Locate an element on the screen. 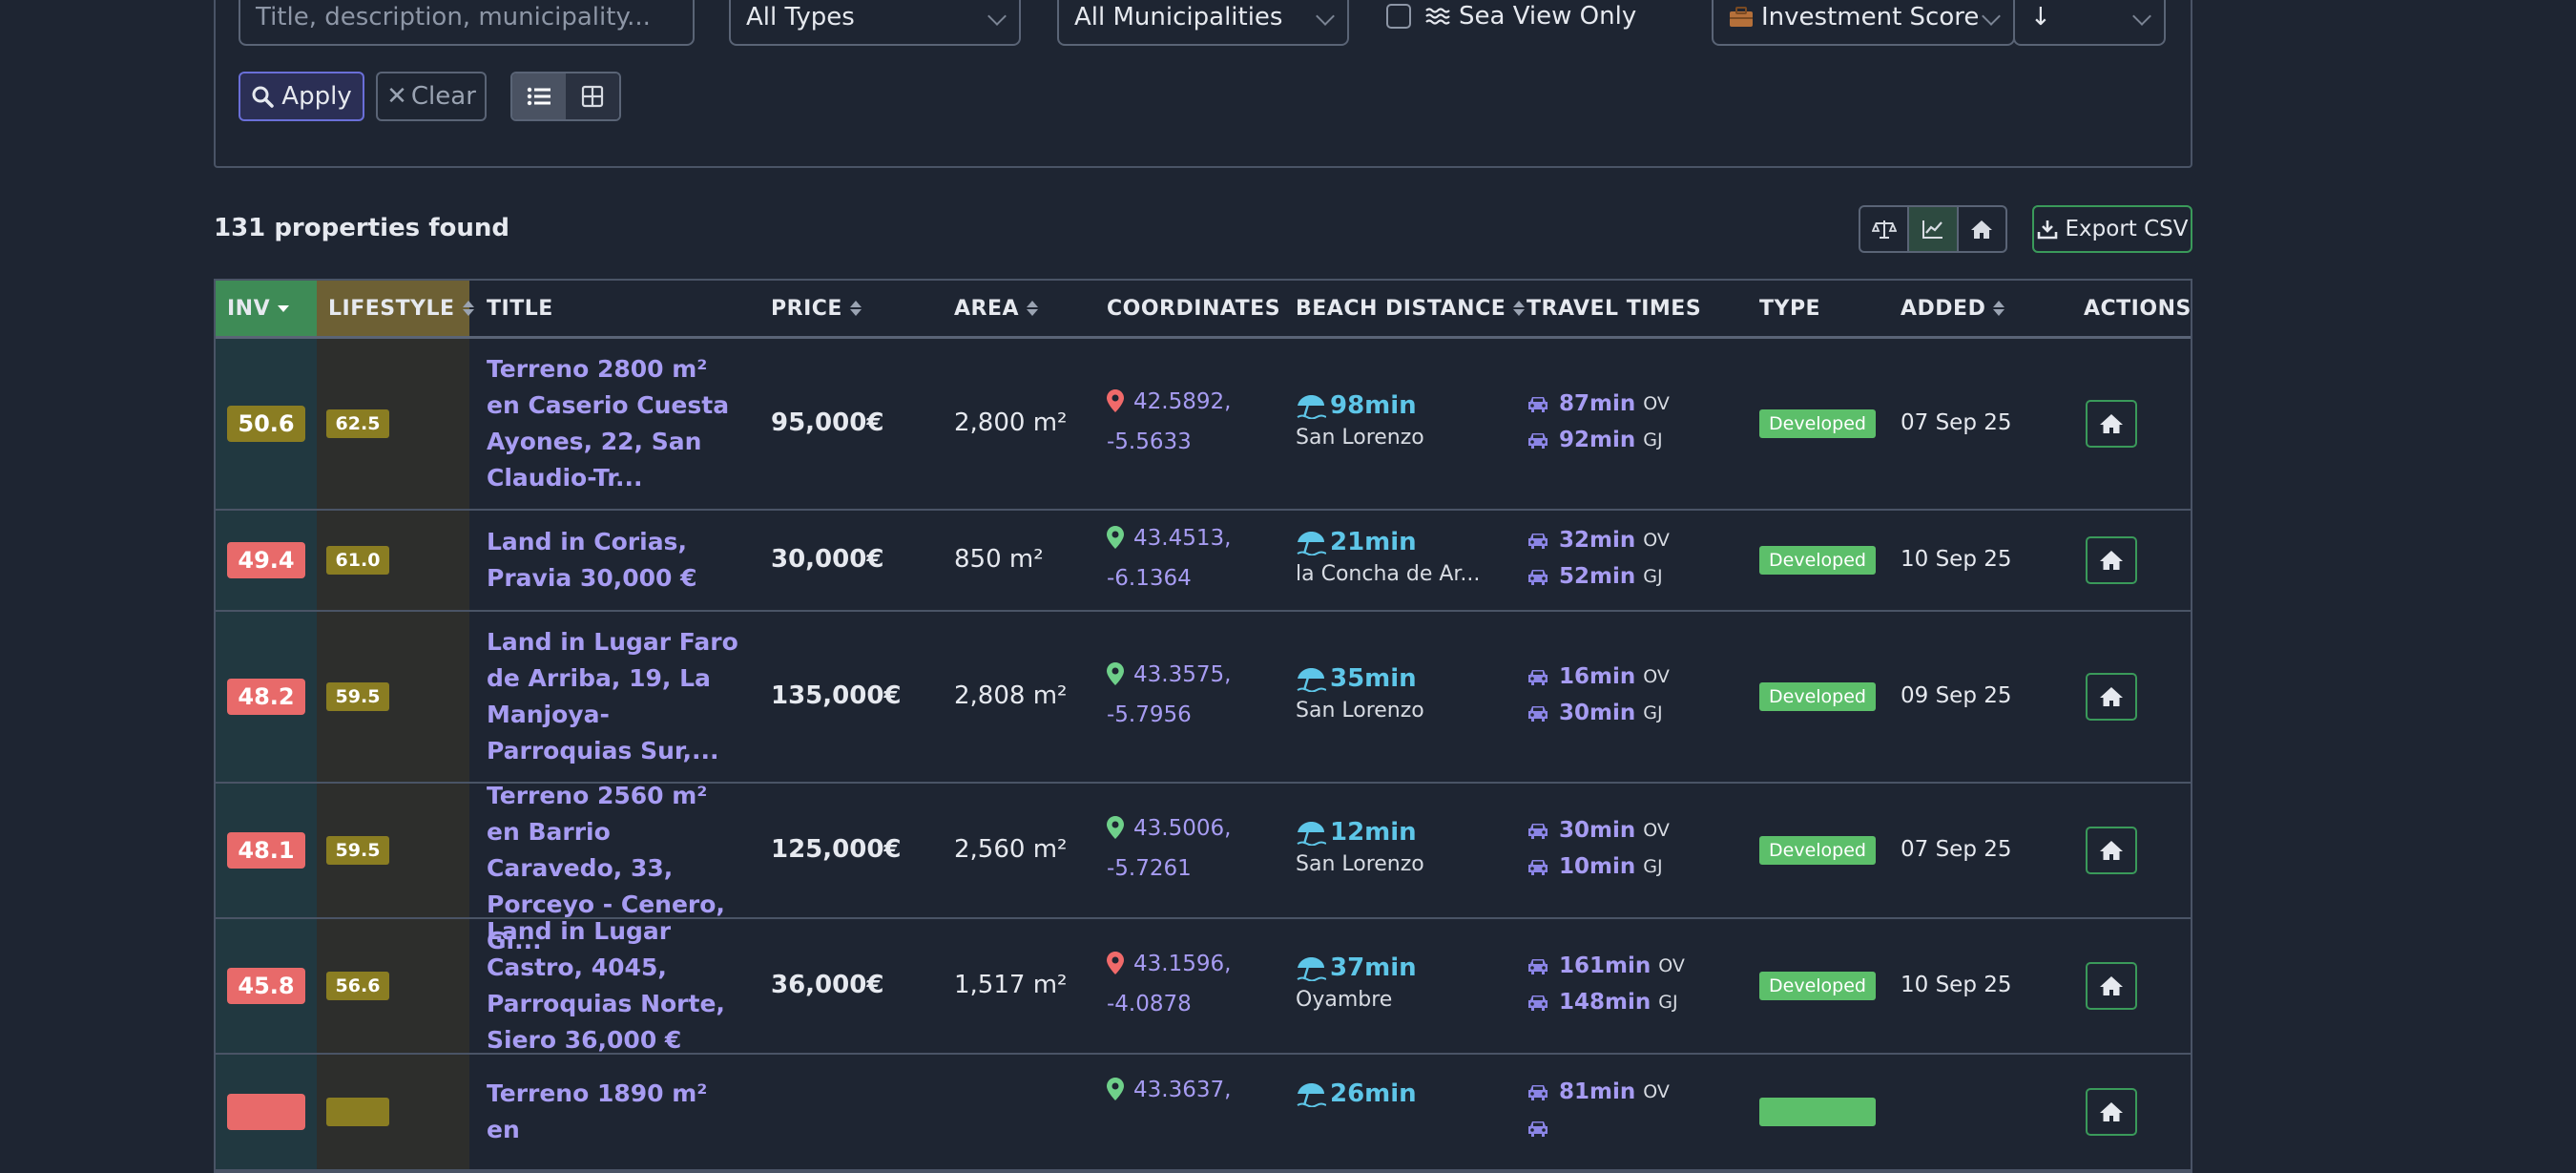  list-view-button is located at coordinates (539, 96).